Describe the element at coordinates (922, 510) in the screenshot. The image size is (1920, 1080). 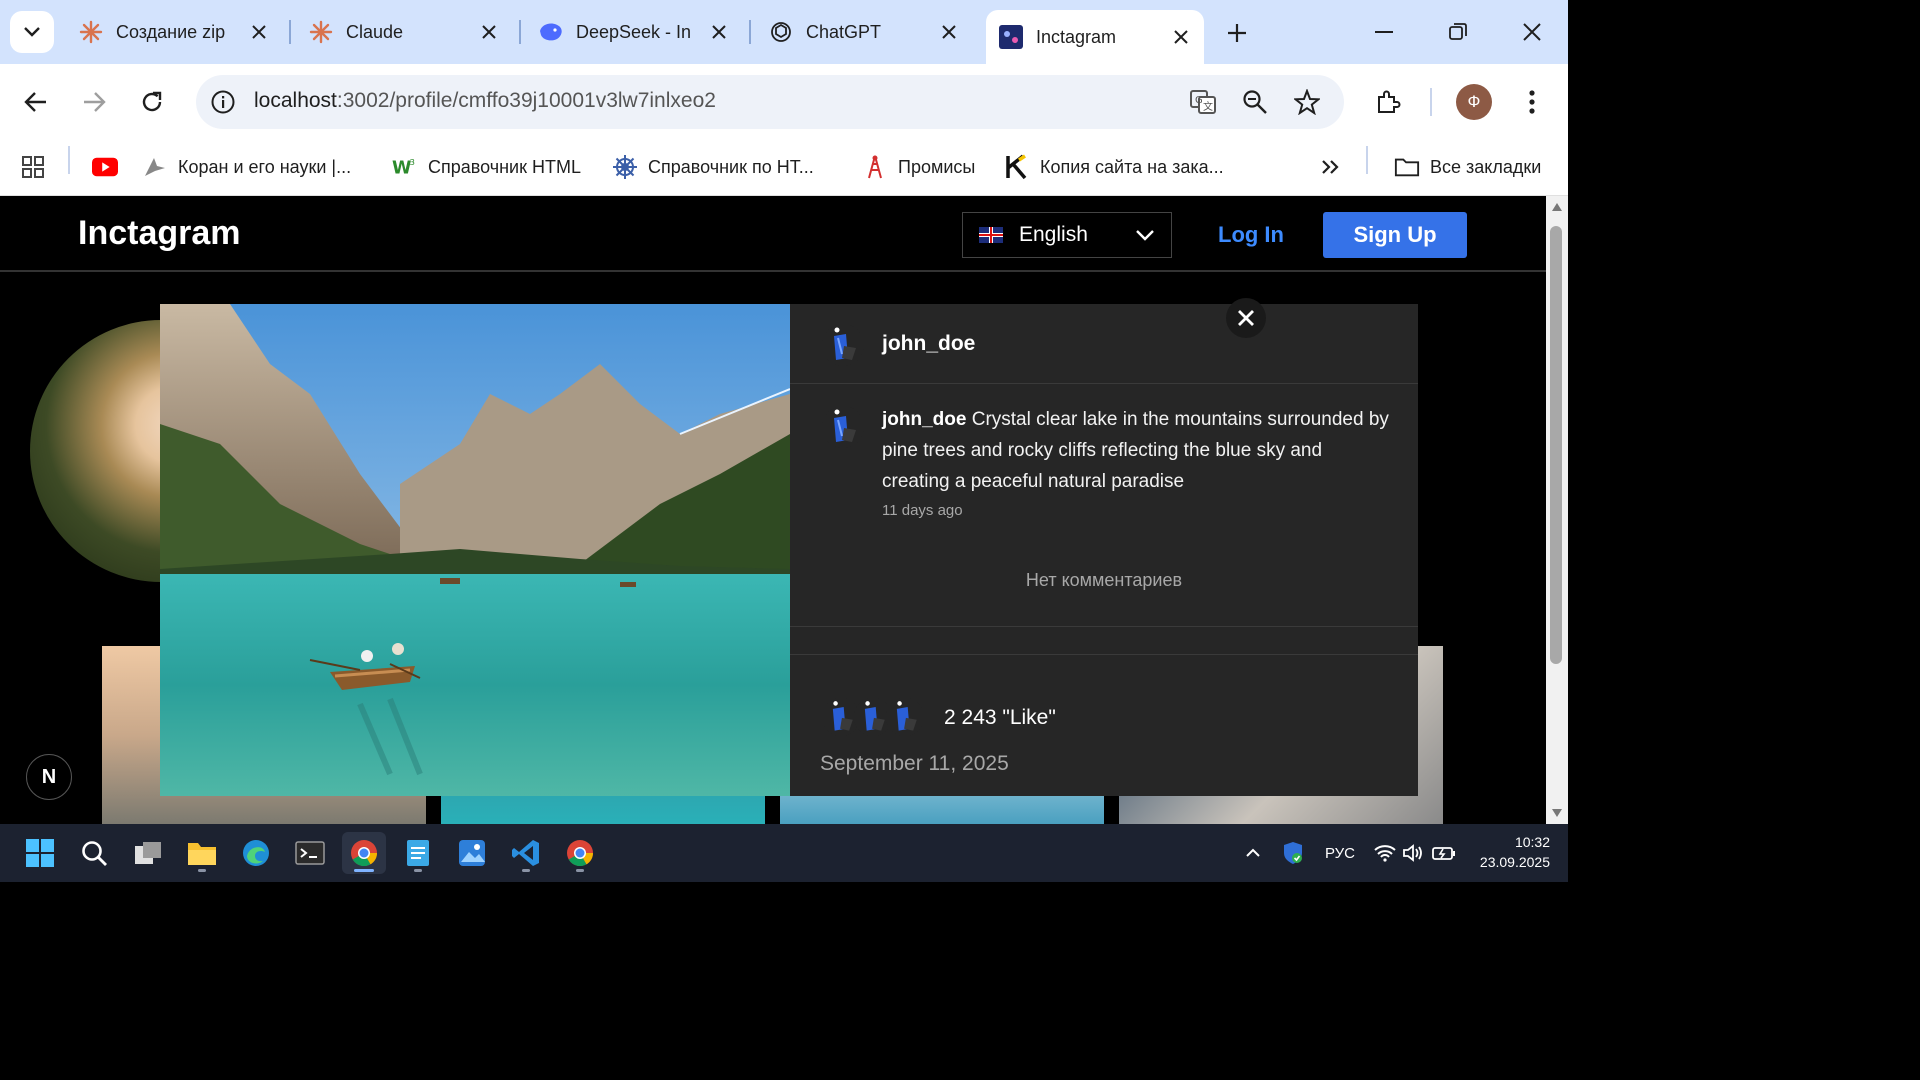
I see `post-time-ago: 11 days ago` at that location.